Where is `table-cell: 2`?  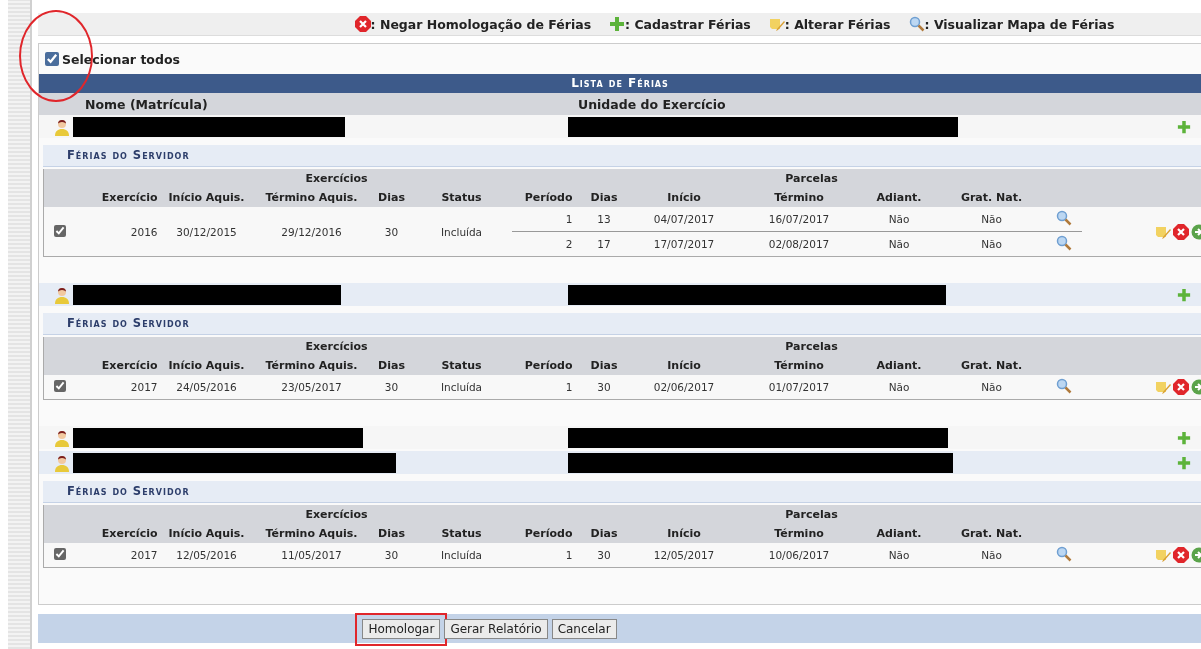
table-cell: 2 is located at coordinates (569, 244).